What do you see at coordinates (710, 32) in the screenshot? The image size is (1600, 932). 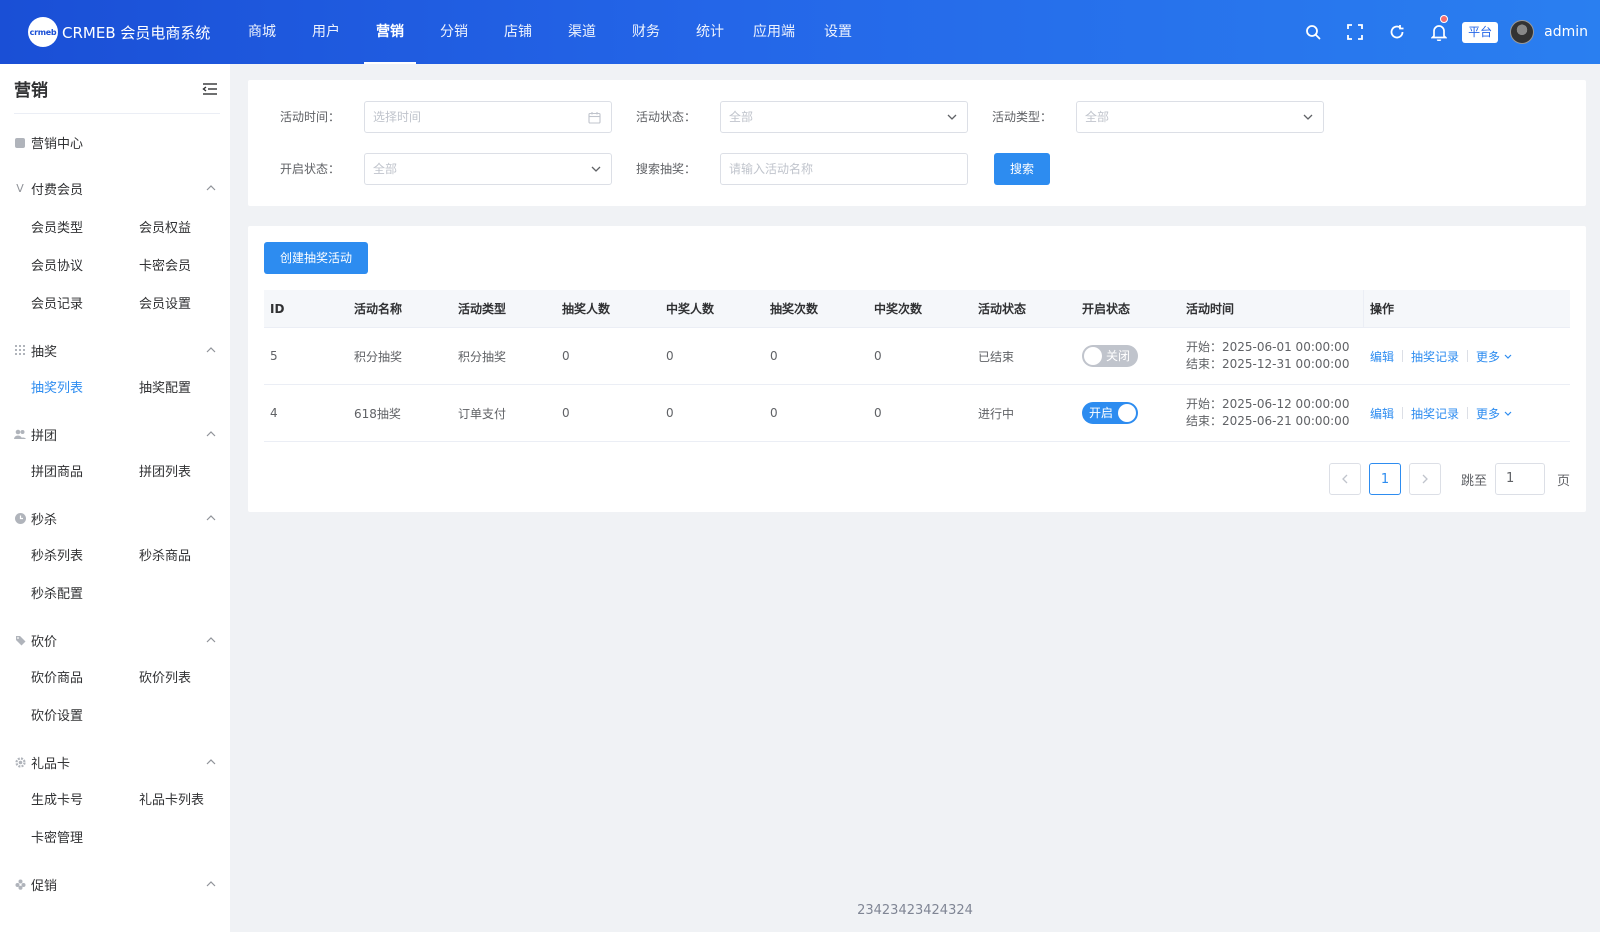 I see `topnav-item-statistics: 统计` at bounding box center [710, 32].